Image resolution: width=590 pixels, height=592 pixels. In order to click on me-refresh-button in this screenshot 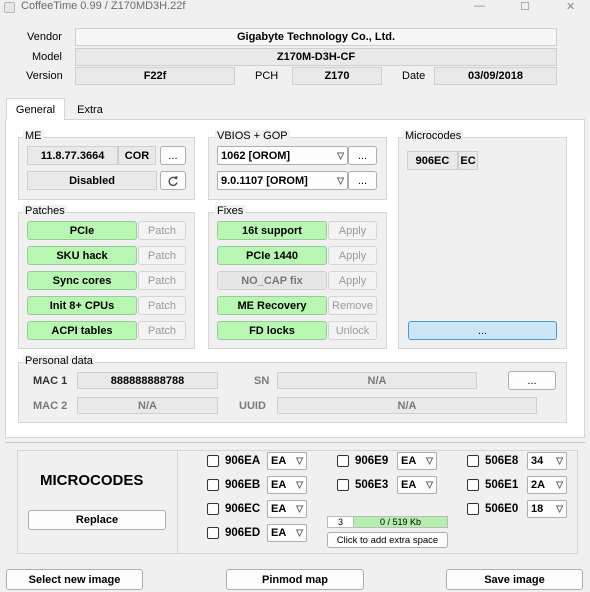, I will do `click(173, 180)`.